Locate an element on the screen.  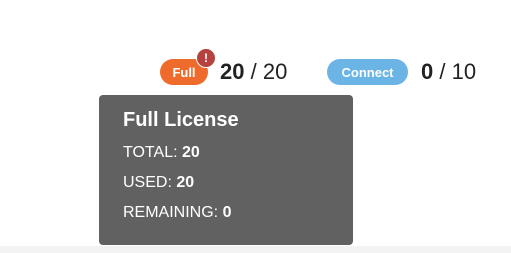
tooltip-remaining-label: REMAINING: is located at coordinates (171, 212).